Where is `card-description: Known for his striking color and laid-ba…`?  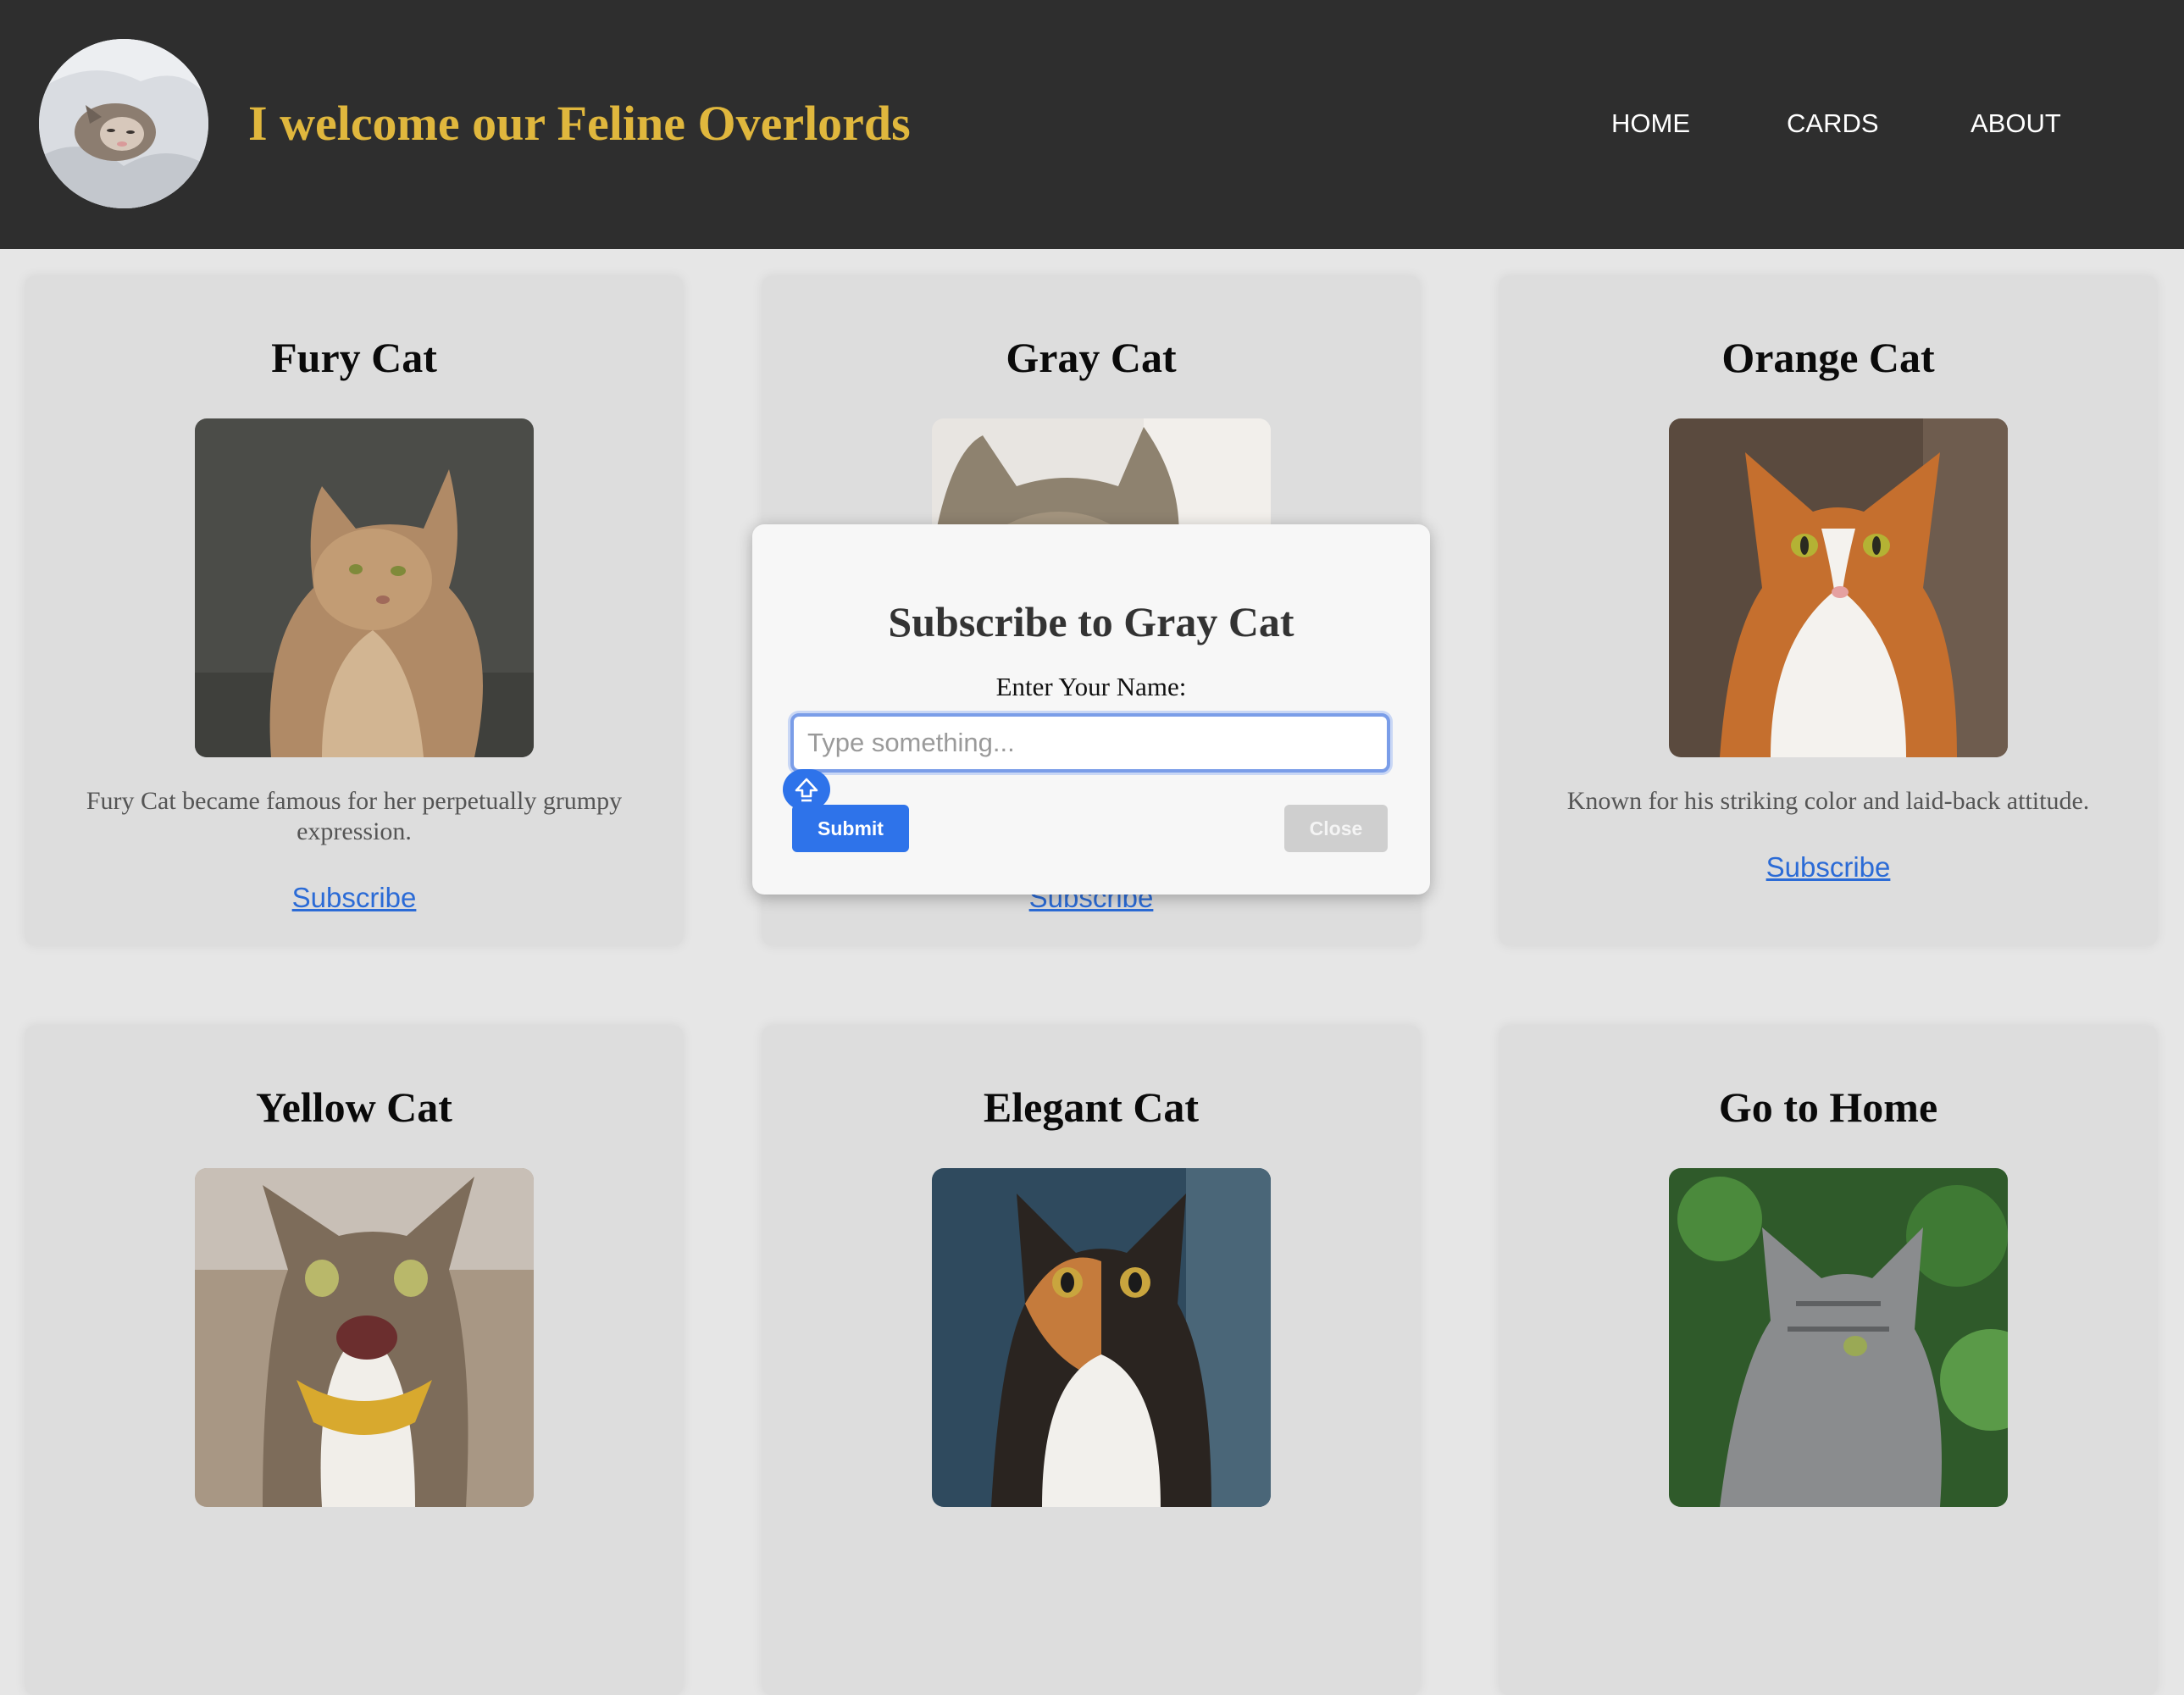 card-description: Known for his striking color and laid-ba… is located at coordinates (1828, 801).